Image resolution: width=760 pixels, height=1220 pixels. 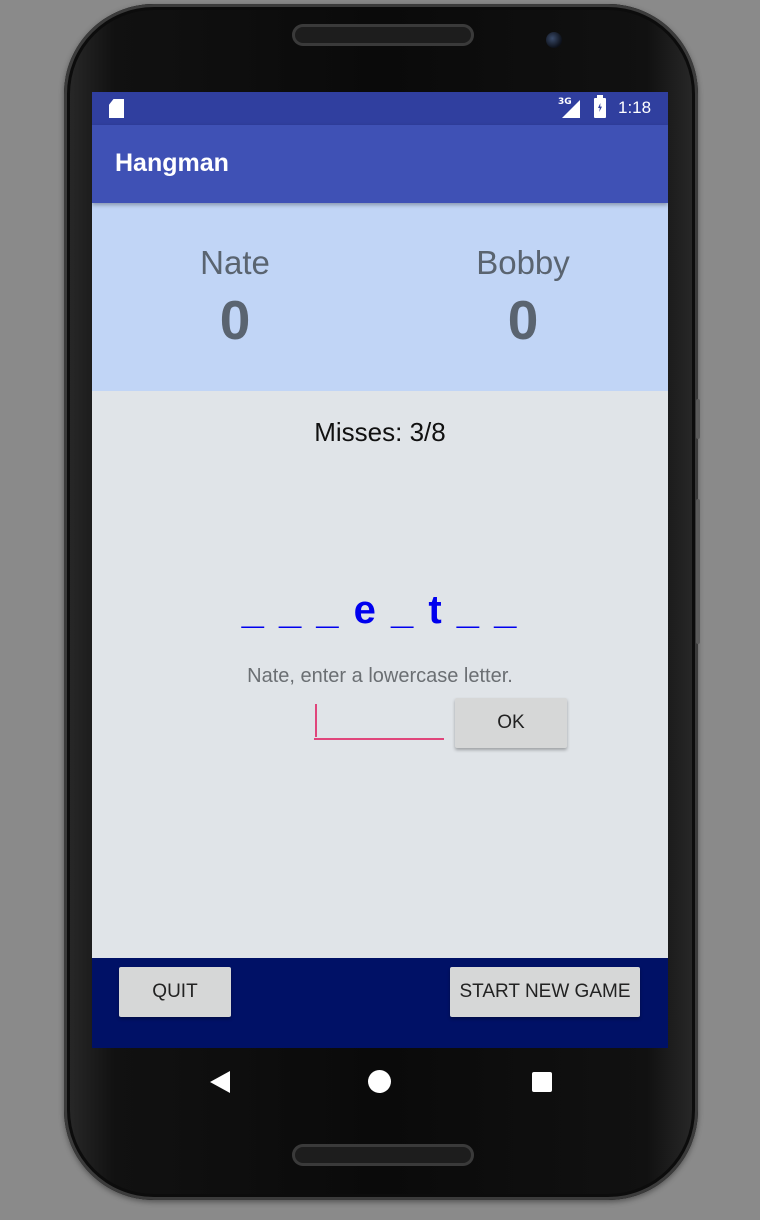 I want to click on start-new-game-button: START NEW GAME, so click(x=545, y=992).